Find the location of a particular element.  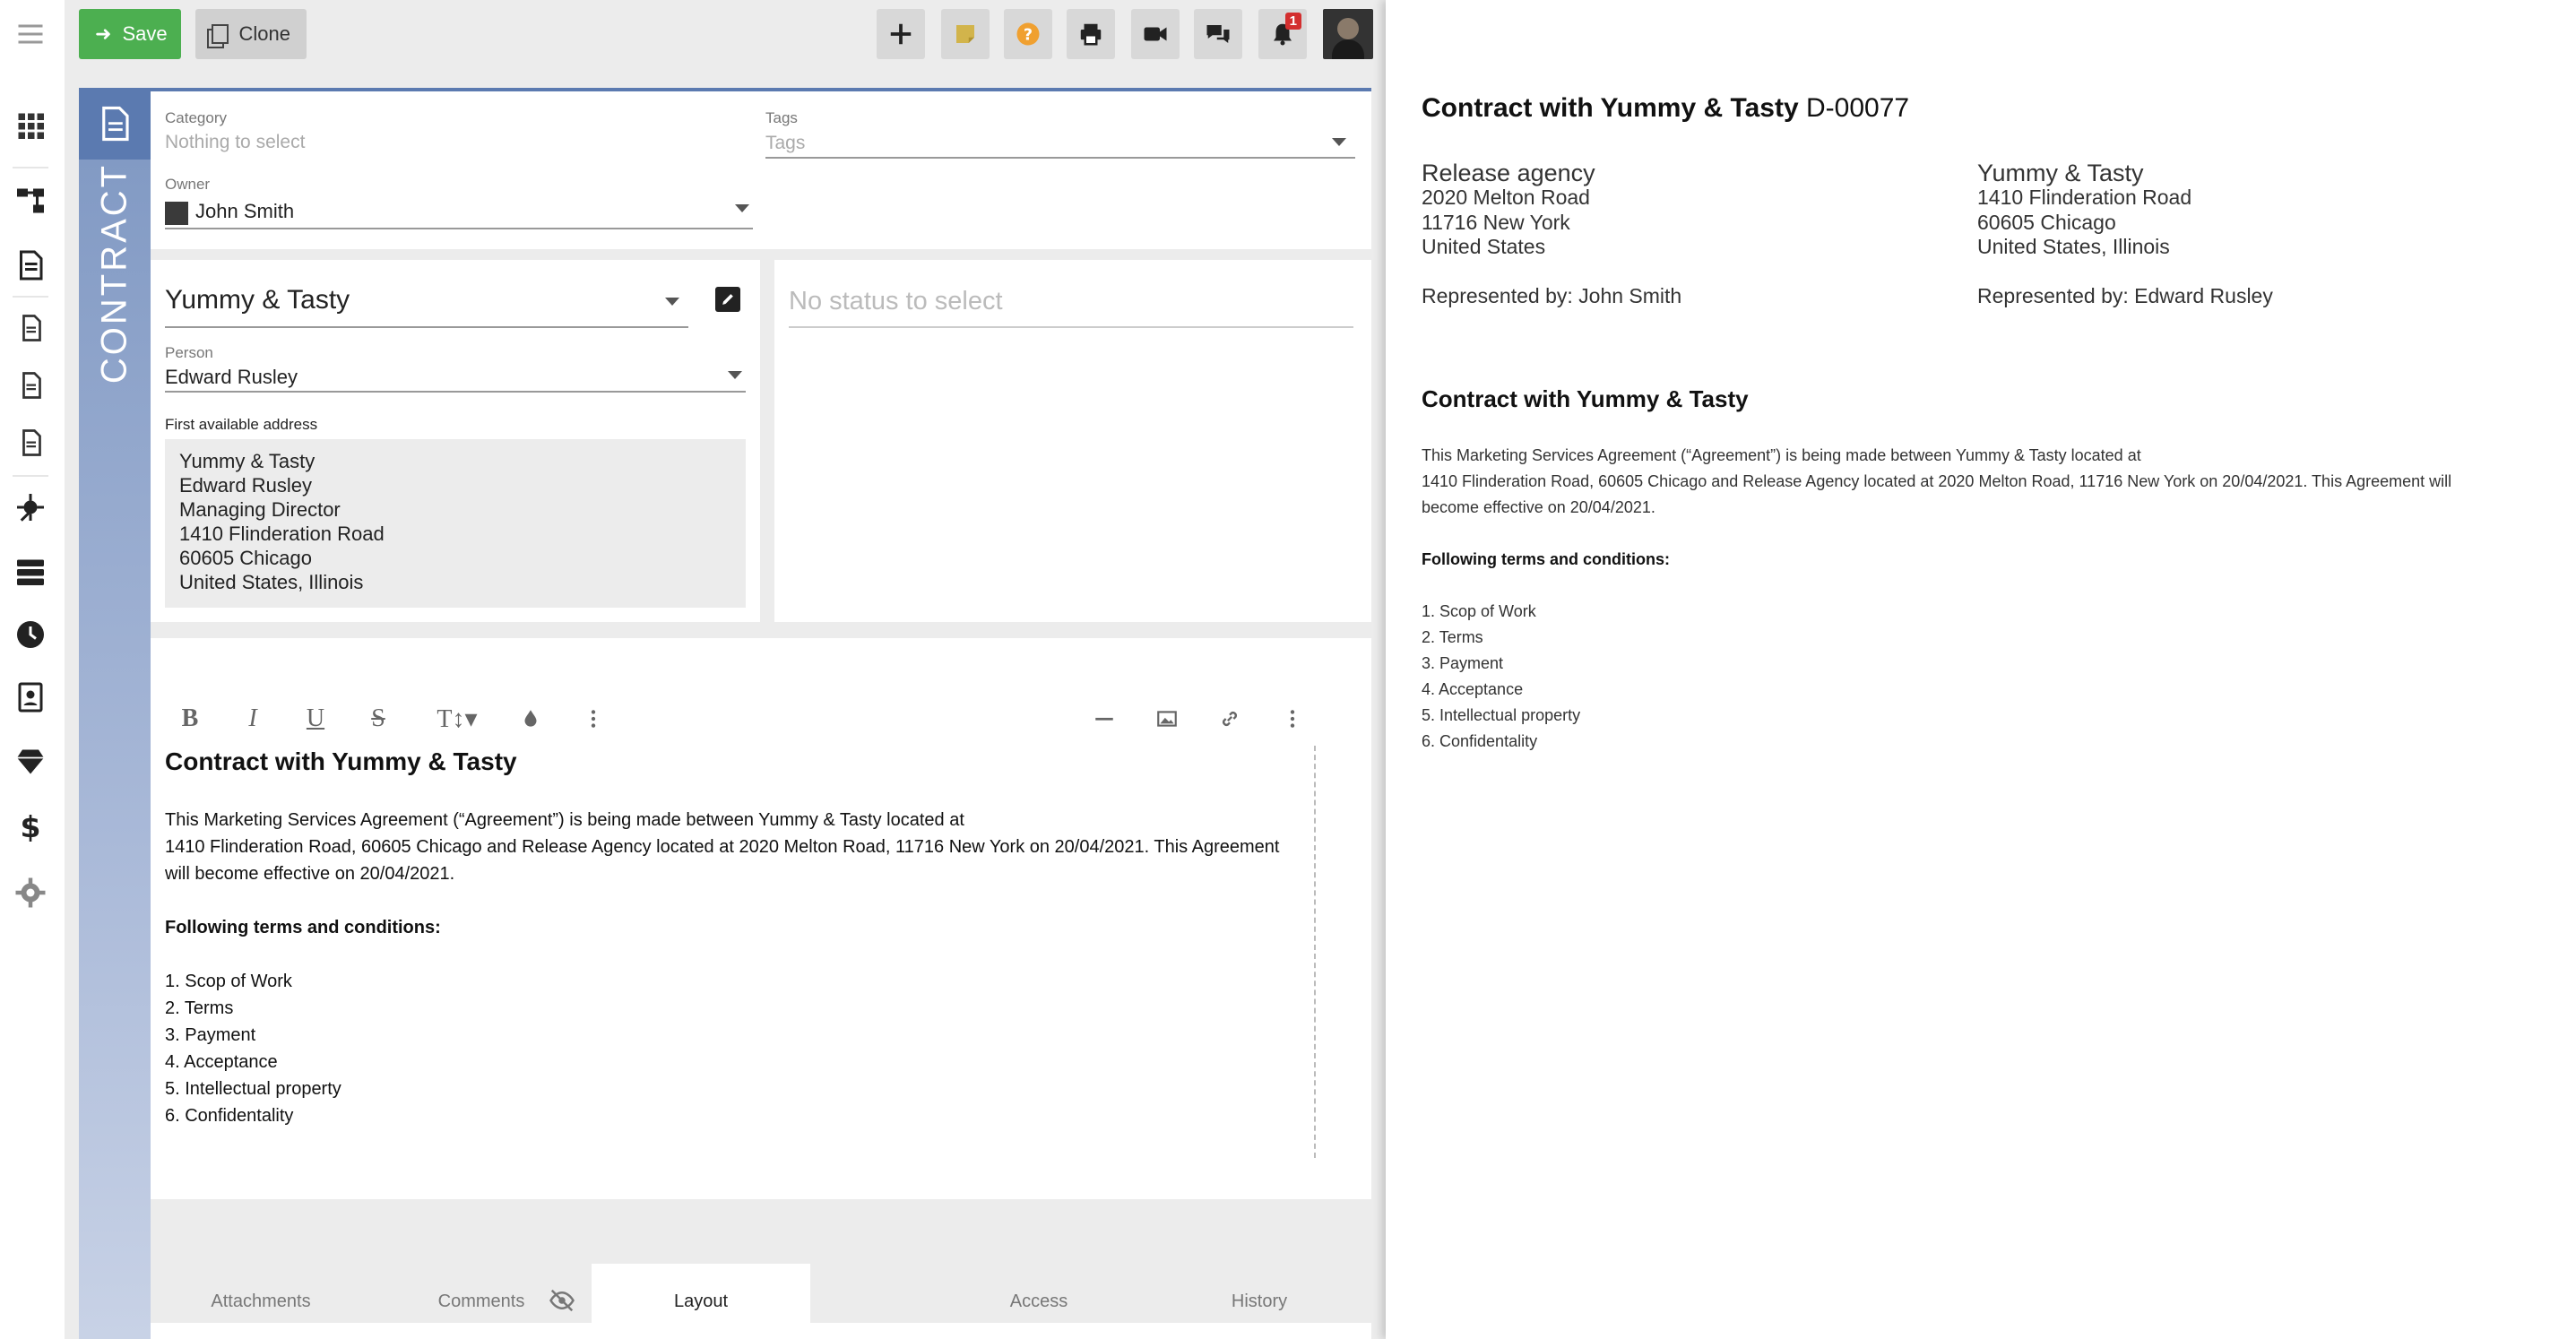

editor-term-item: 5. Intellectual property is located at coordinates (253, 1089).